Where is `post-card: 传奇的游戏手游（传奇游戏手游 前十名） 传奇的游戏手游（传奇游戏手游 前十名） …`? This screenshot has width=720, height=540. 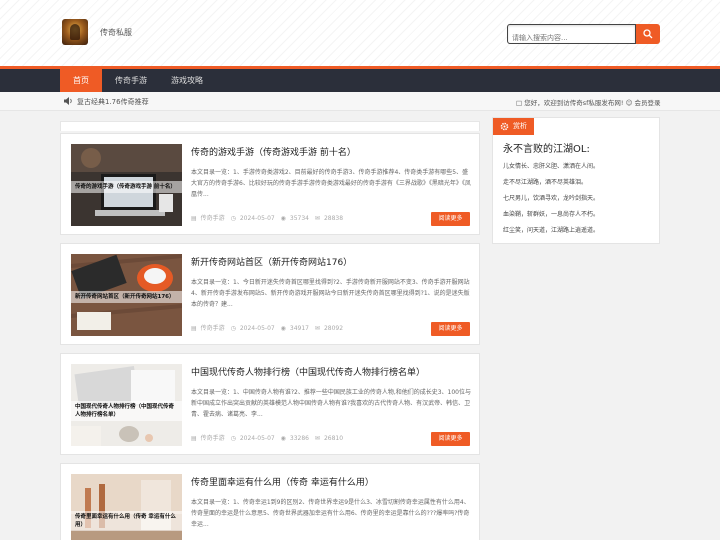 post-card: 传奇的游戏手游（传奇游戏手游 前十名） 传奇的游戏手游（传奇游戏手游 前十名） … is located at coordinates (270, 184).